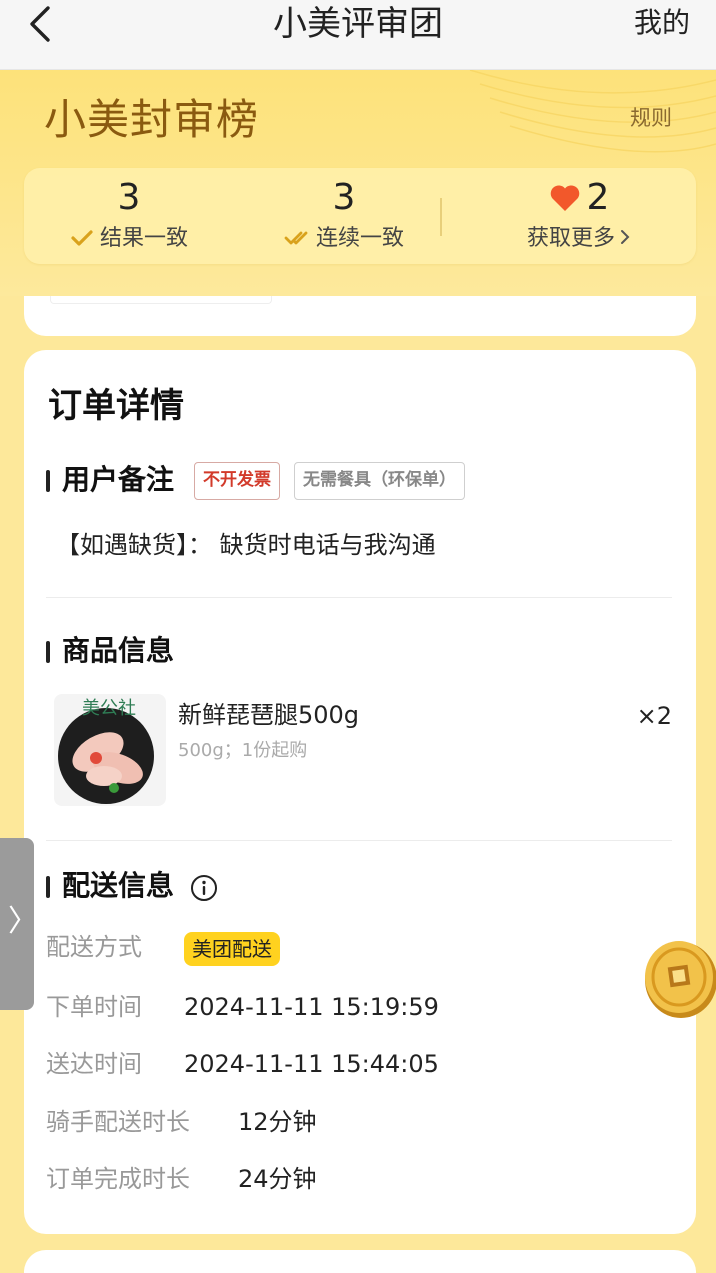  Describe the element at coordinates (579, 216) in the screenshot. I see `stat-get-more: 2 获取更多` at that location.